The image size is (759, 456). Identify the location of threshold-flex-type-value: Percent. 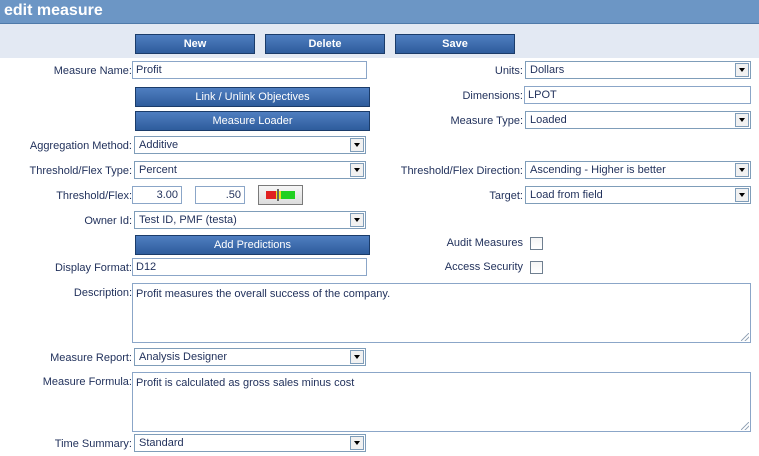
(158, 170).